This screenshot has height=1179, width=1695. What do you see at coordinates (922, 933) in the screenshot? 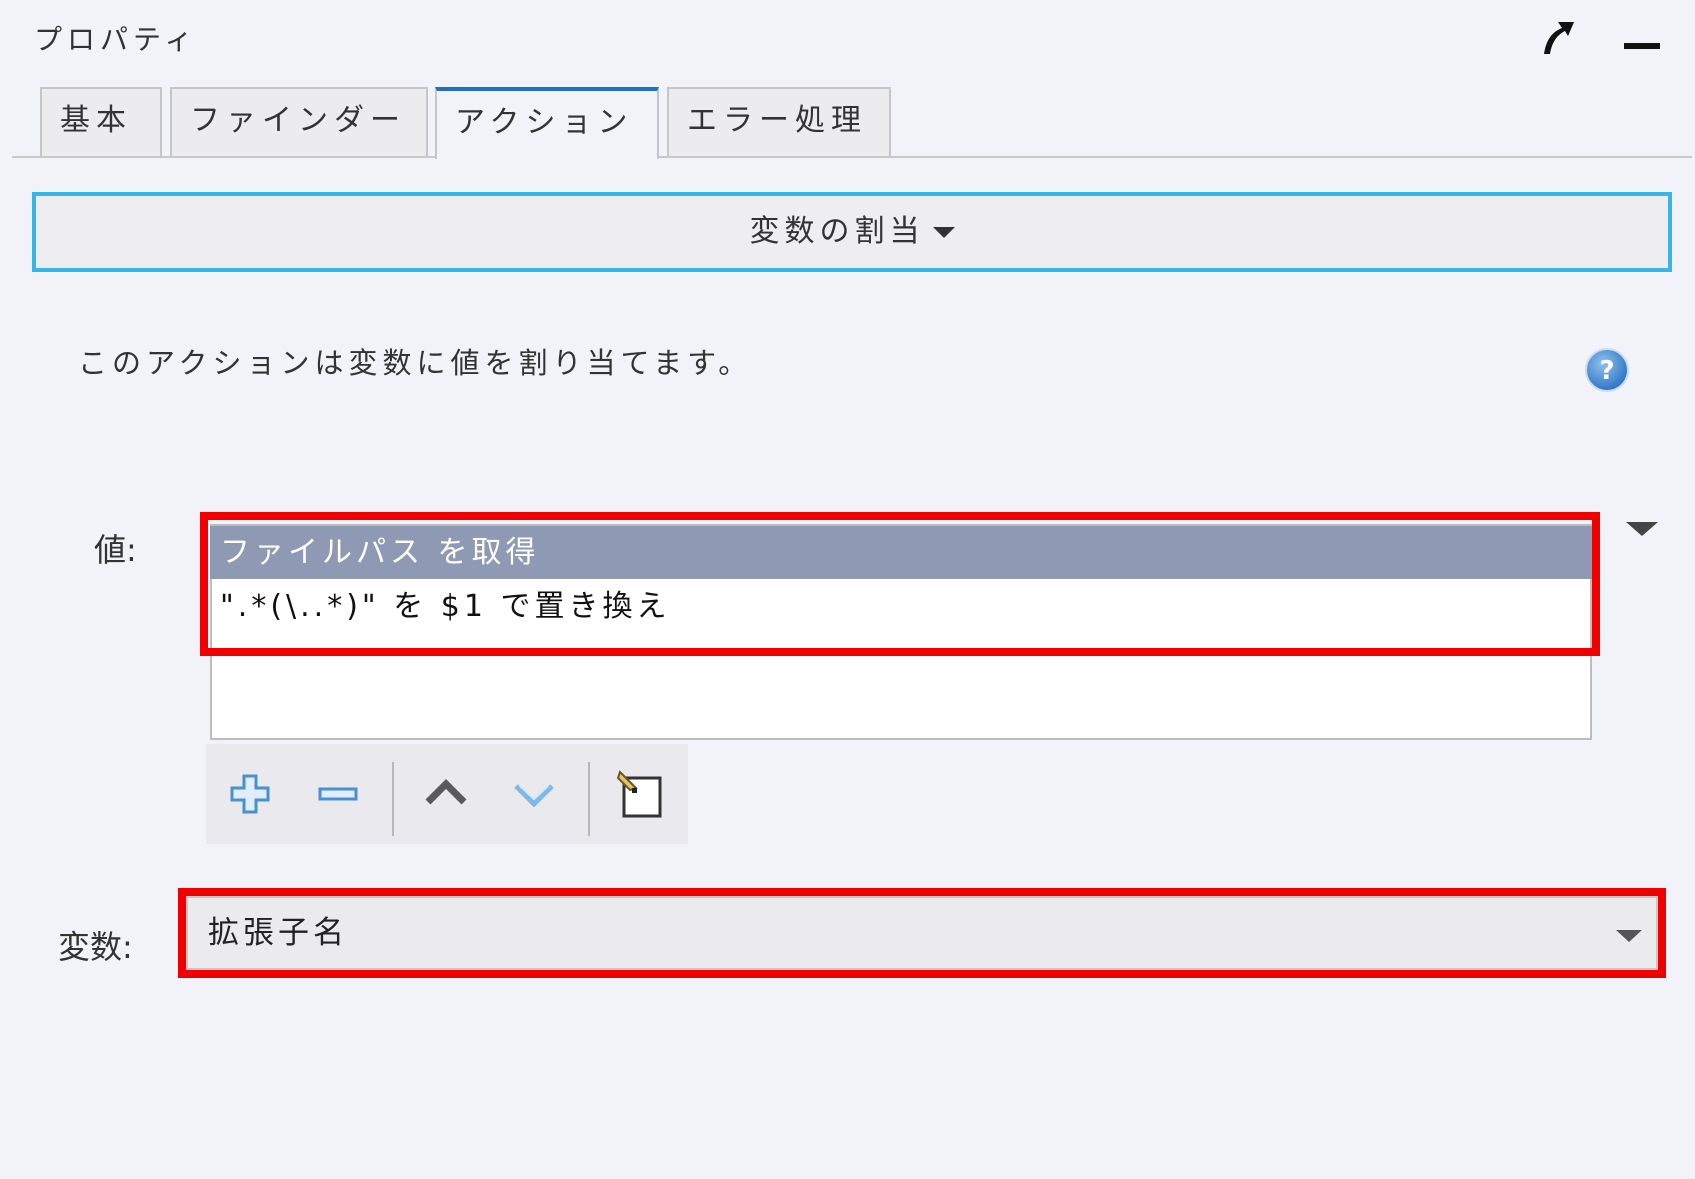
I see `variable-select: 拡張子名` at bounding box center [922, 933].